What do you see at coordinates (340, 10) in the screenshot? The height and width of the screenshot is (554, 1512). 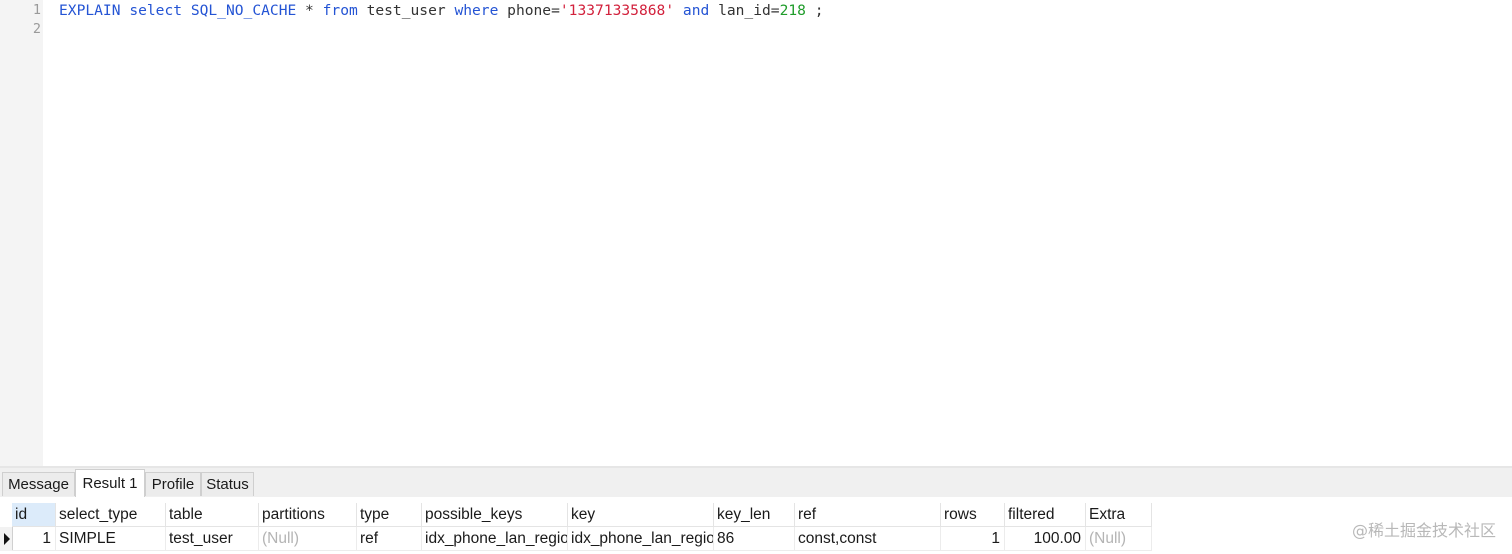 I see `sql-token: from` at bounding box center [340, 10].